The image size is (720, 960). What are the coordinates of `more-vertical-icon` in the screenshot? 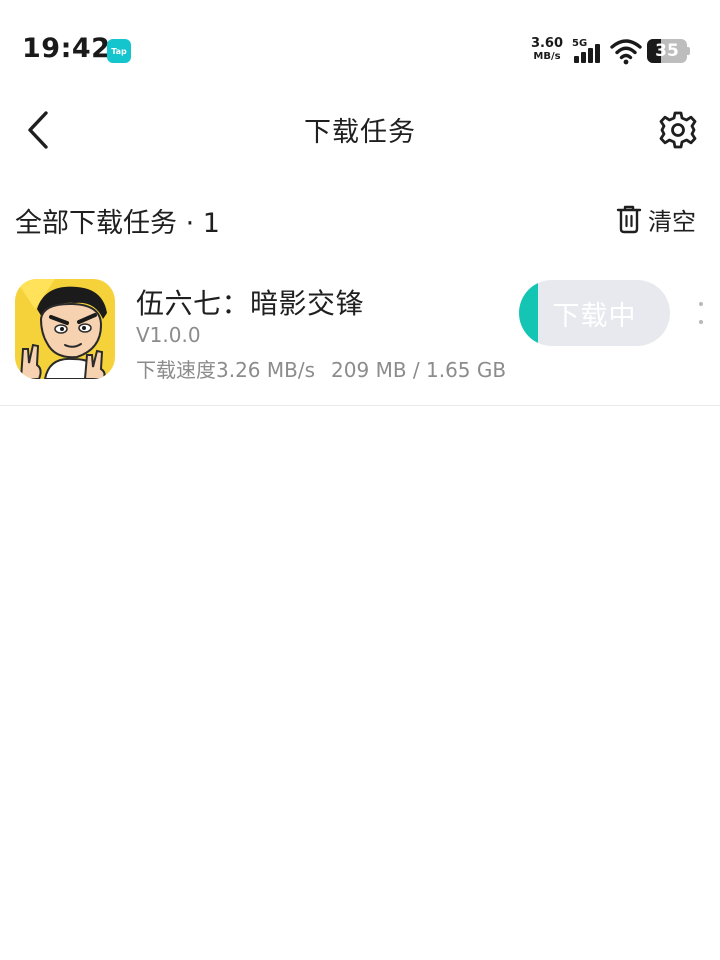 It's located at (701, 313).